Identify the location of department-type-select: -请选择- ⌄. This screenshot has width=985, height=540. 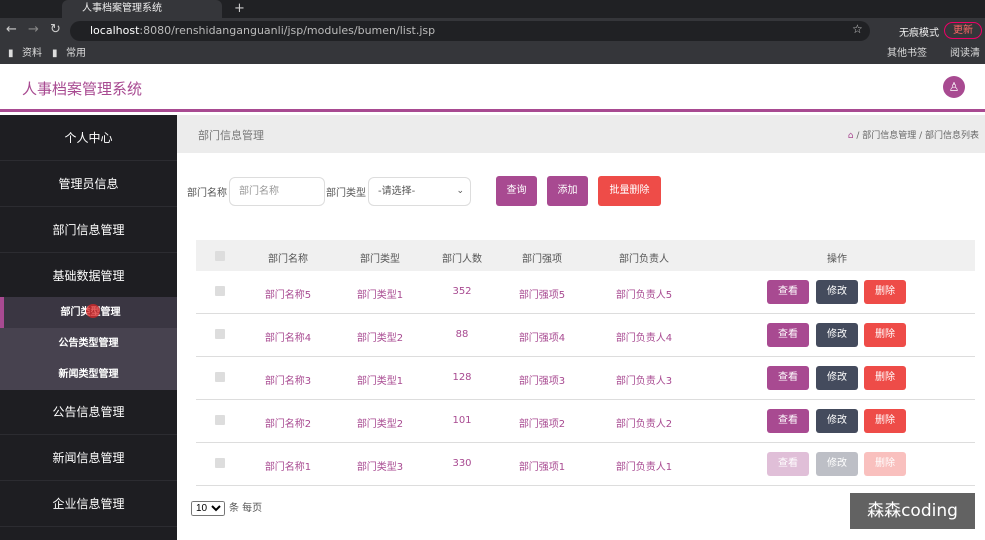
(419, 191).